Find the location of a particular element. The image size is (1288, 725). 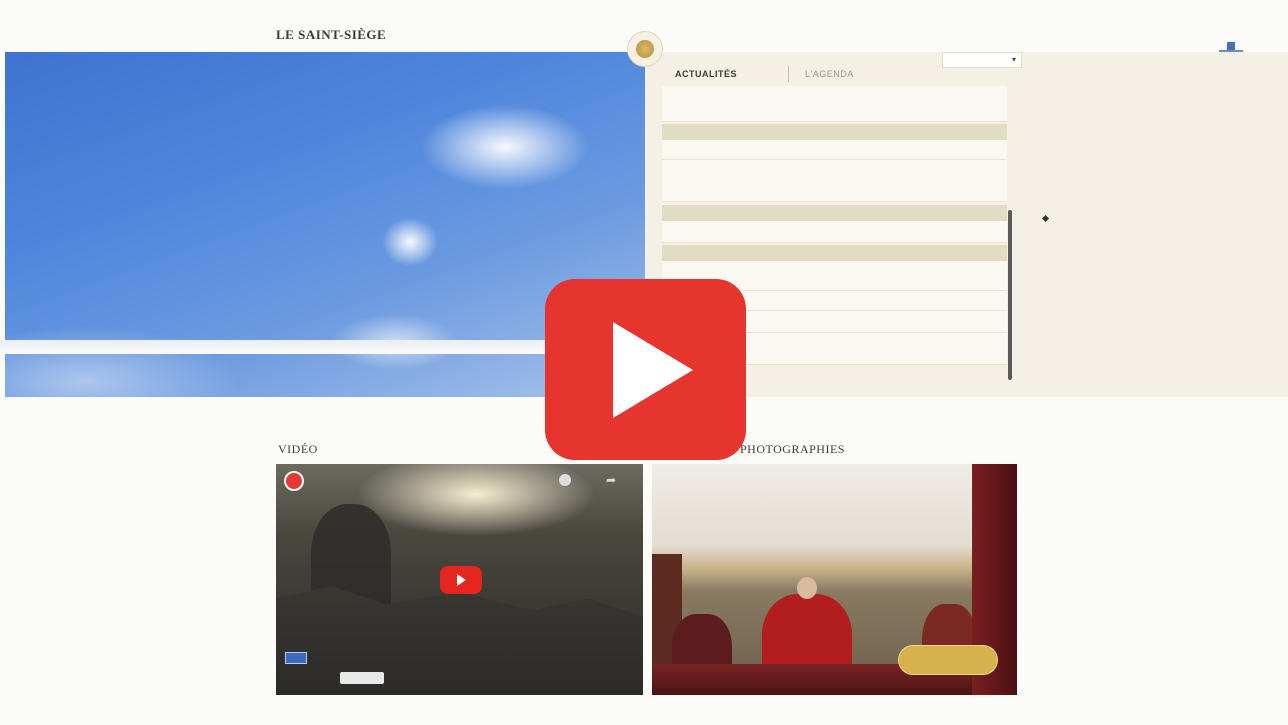

tab-news: ACTUALITÉS is located at coordinates (706, 74).